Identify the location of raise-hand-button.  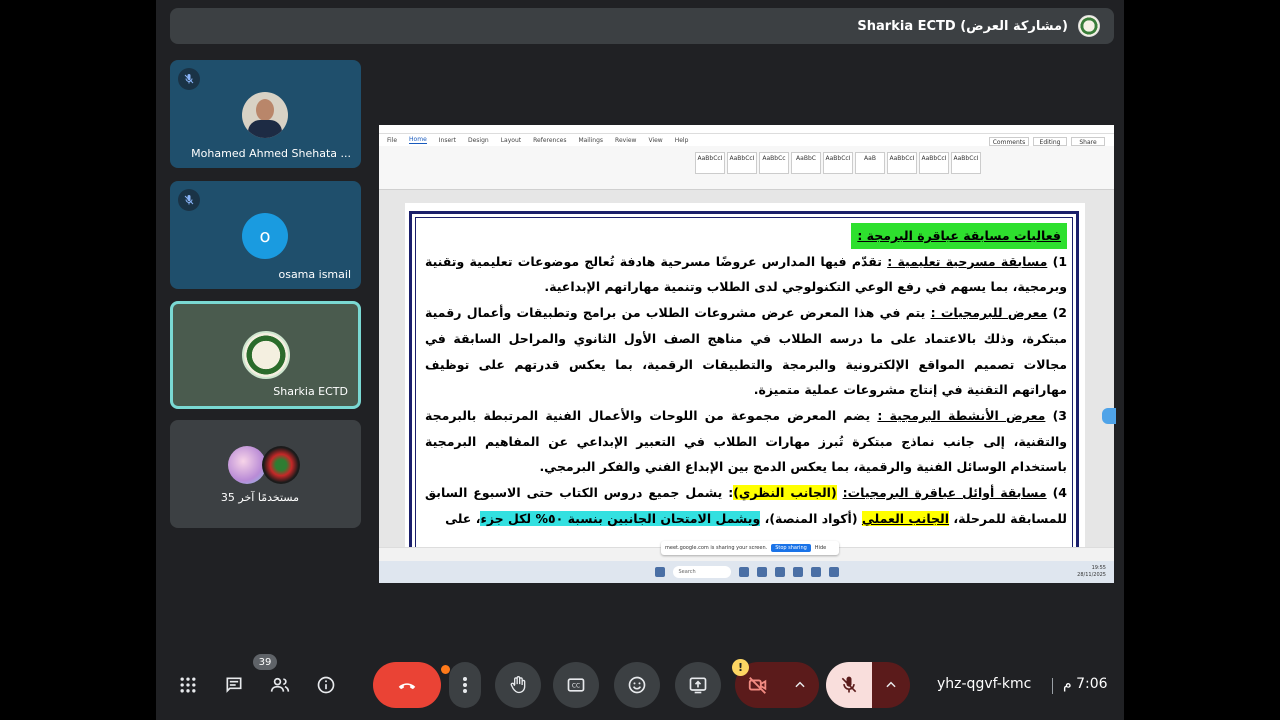
(518, 685).